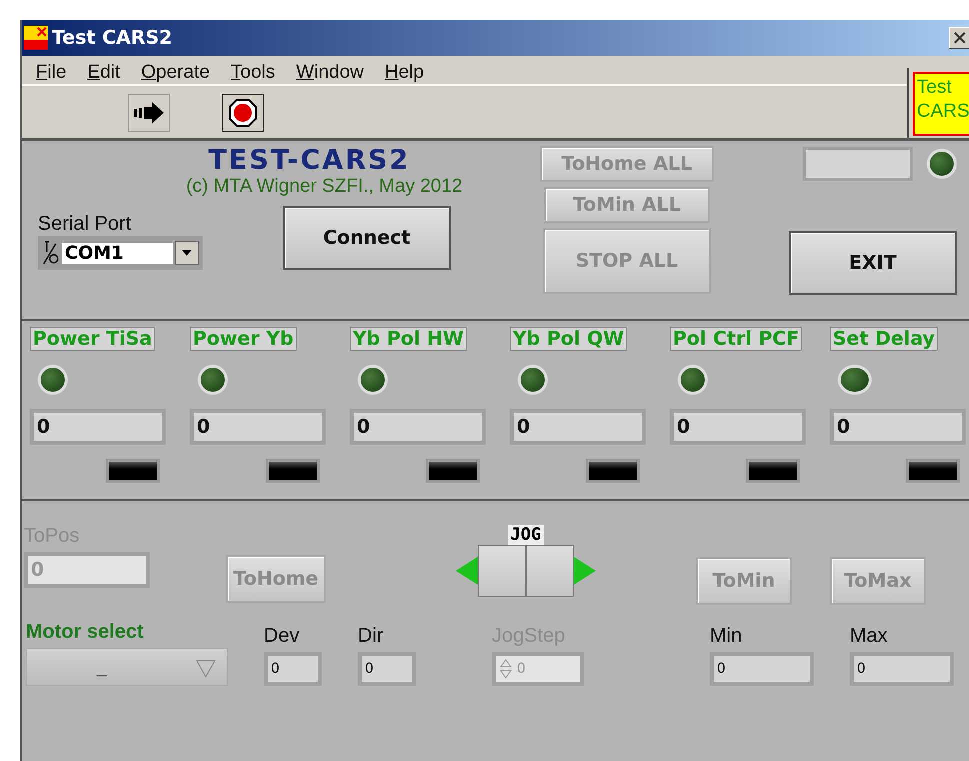  What do you see at coordinates (93, 339) in the screenshot?
I see `channel-label: Power TiSa` at bounding box center [93, 339].